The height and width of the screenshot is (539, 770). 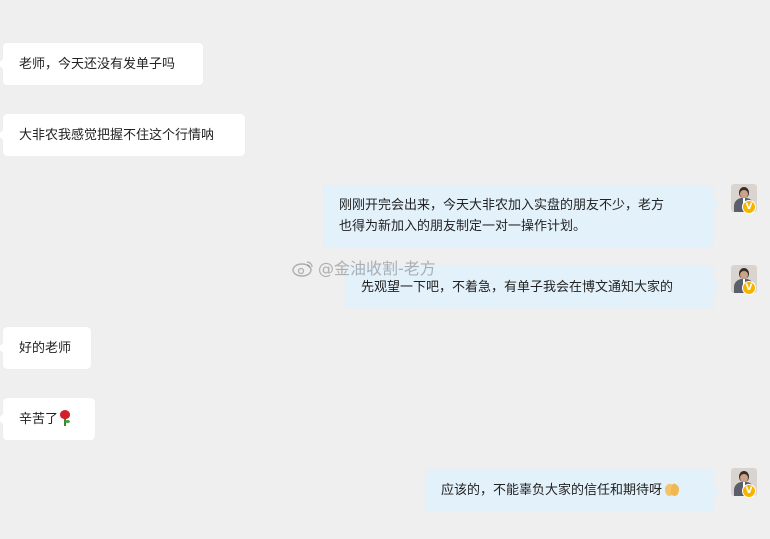 What do you see at coordinates (552, 490) in the screenshot?
I see `message-text: 应该的，不能辜负大家的信任和期待呀` at bounding box center [552, 490].